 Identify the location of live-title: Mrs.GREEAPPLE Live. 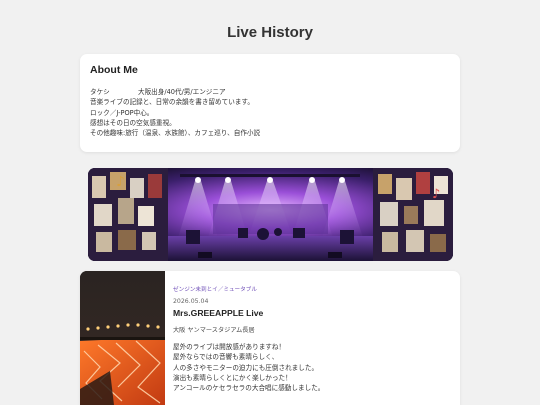
(313, 313).